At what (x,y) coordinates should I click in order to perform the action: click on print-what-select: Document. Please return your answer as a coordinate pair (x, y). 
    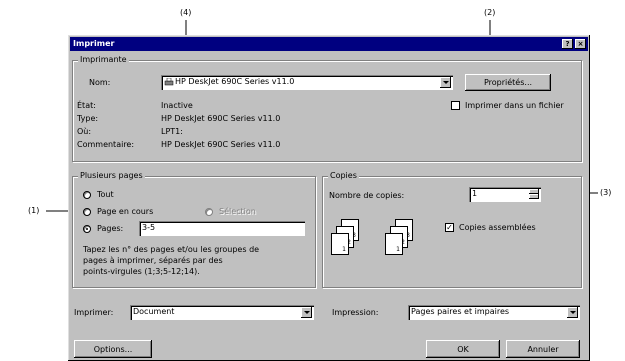
    Looking at the image, I should click on (222, 312).